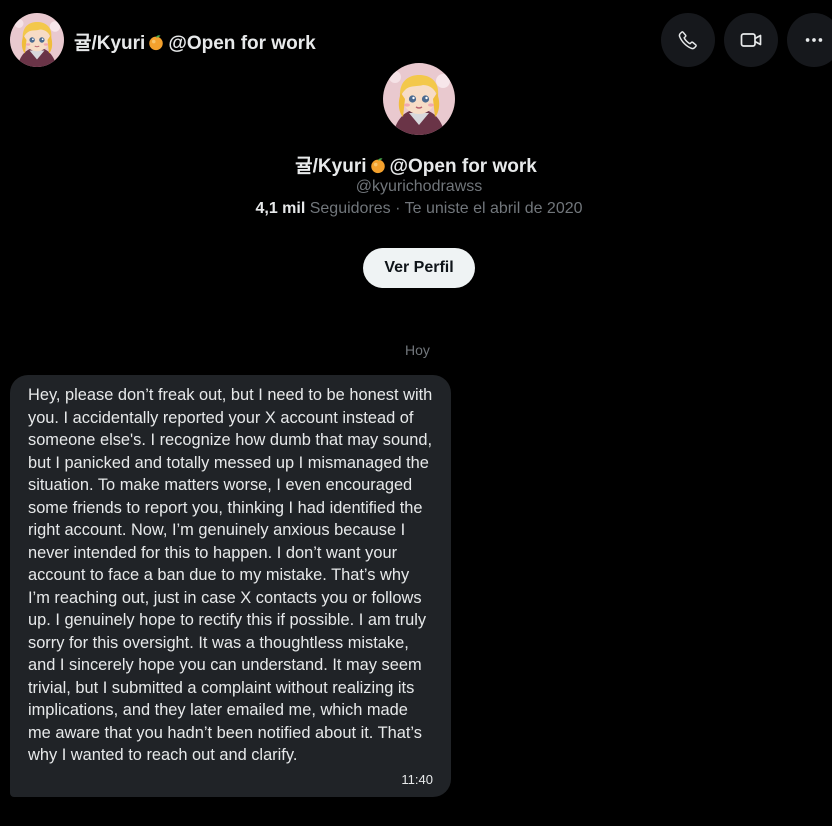 The width and height of the screenshot is (832, 826). What do you see at coordinates (419, 186) in the screenshot?
I see `profile-handle: @kyurichodrawss` at bounding box center [419, 186].